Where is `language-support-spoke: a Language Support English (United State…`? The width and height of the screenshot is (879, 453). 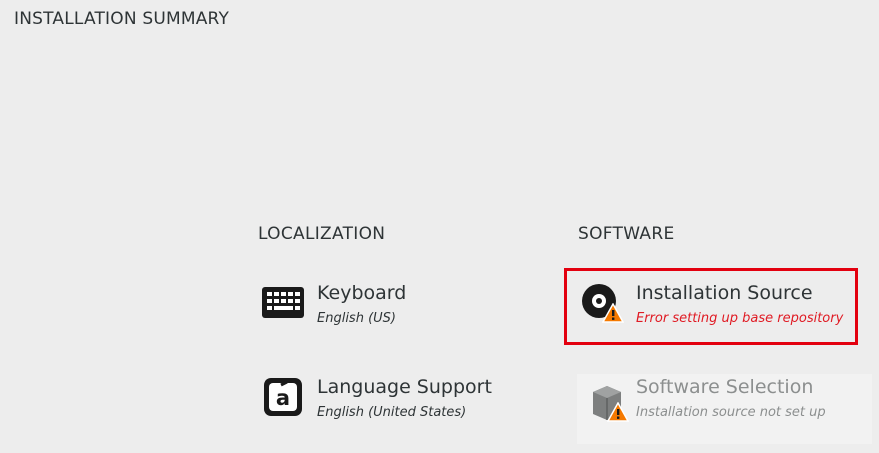 language-support-spoke: a Language Support English (United State… is located at coordinates (400, 402).